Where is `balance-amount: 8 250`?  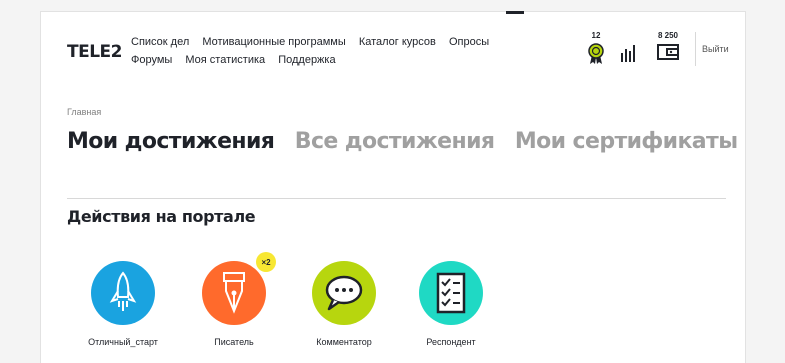 balance-amount: 8 250 is located at coordinates (668, 35).